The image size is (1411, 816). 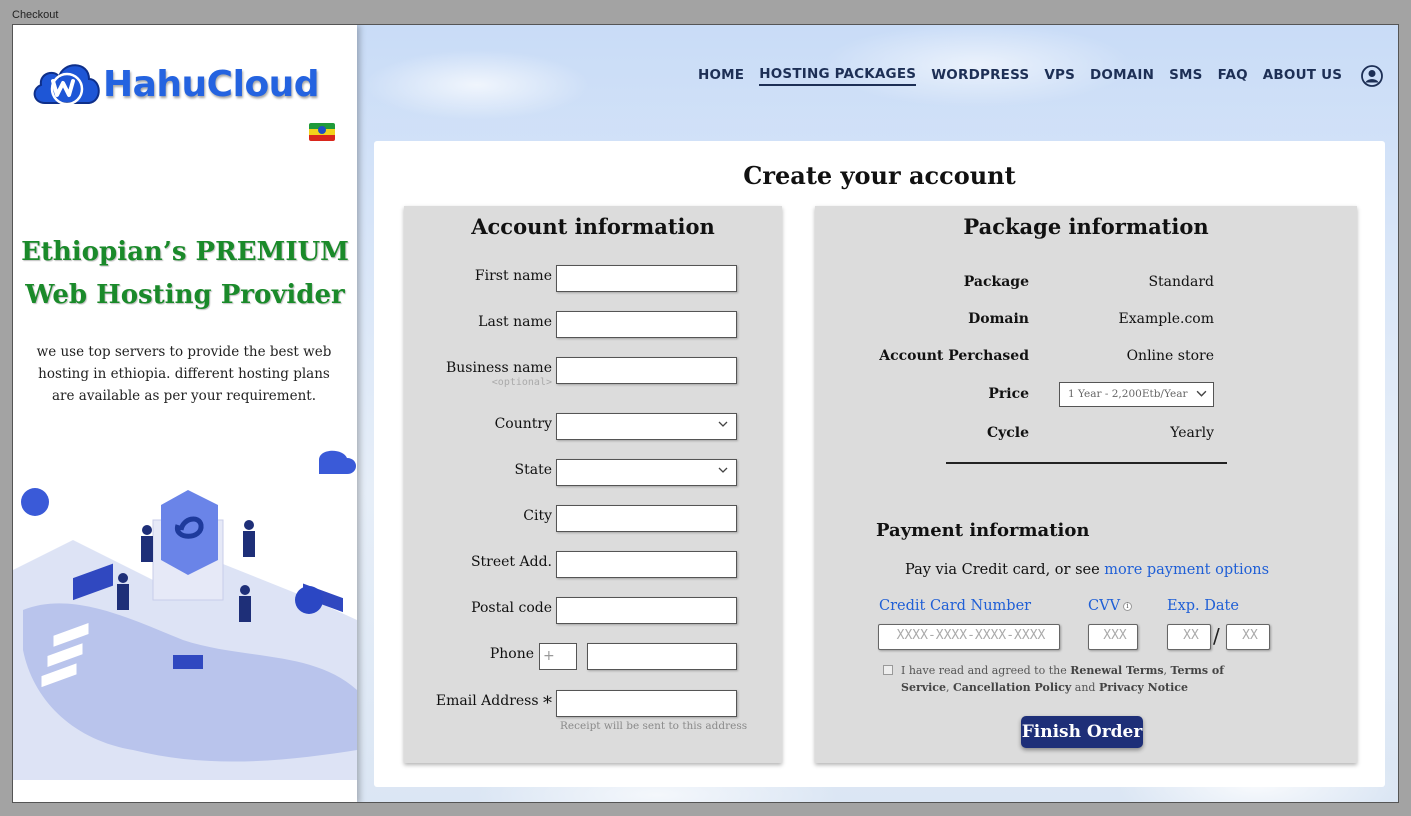 I want to click on postal-code-input, so click(x=646, y=610).